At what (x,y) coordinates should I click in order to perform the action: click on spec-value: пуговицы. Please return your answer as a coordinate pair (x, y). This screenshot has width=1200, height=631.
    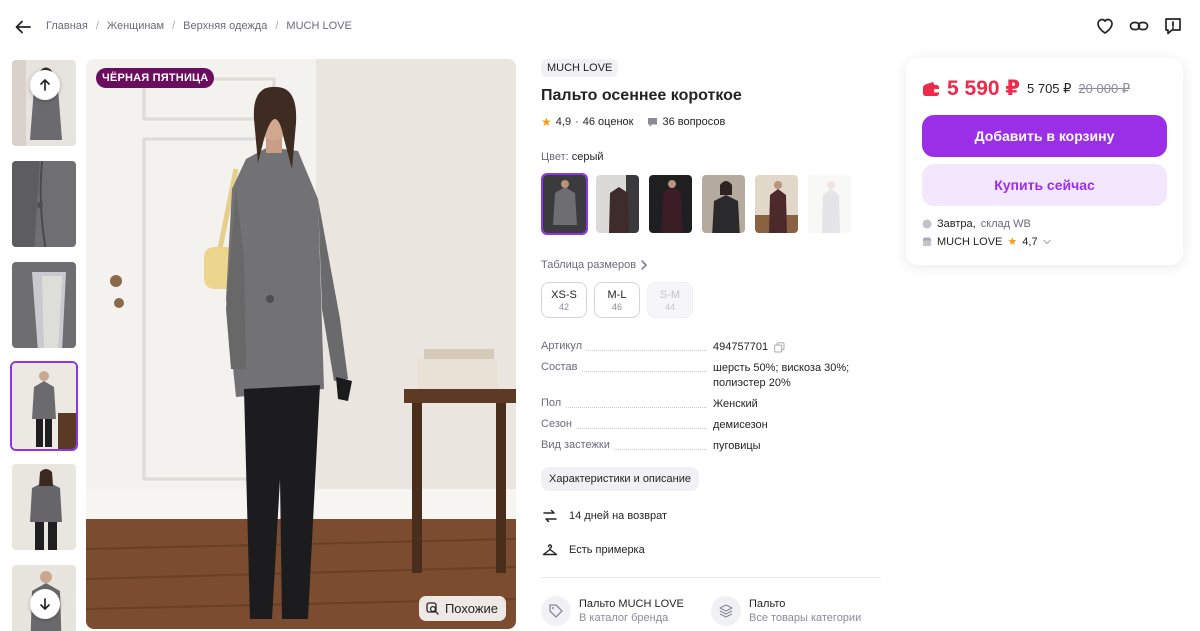
    Looking at the image, I should click on (737, 446).